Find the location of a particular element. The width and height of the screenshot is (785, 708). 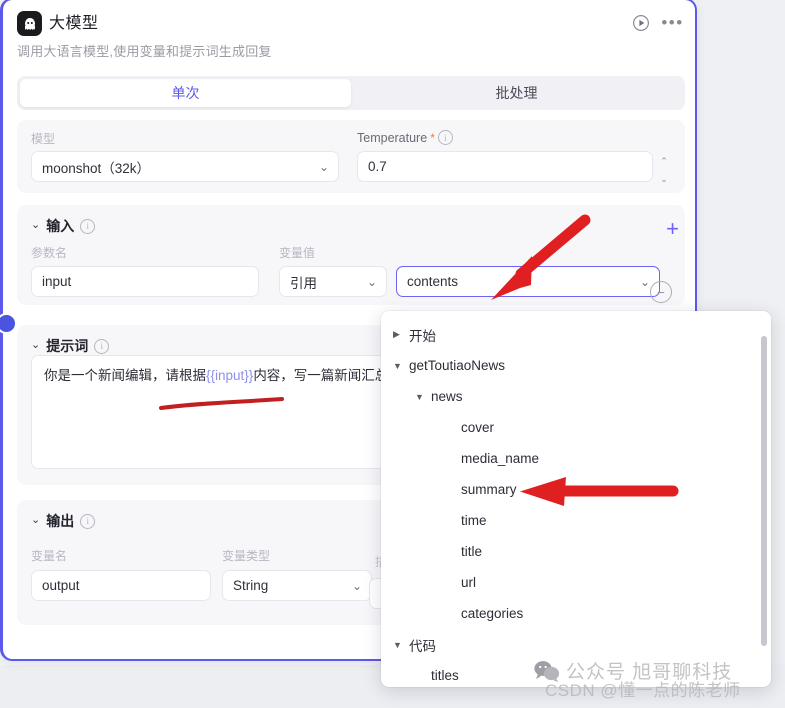

ellipsis-glyph: ••• is located at coordinates (672, 22).